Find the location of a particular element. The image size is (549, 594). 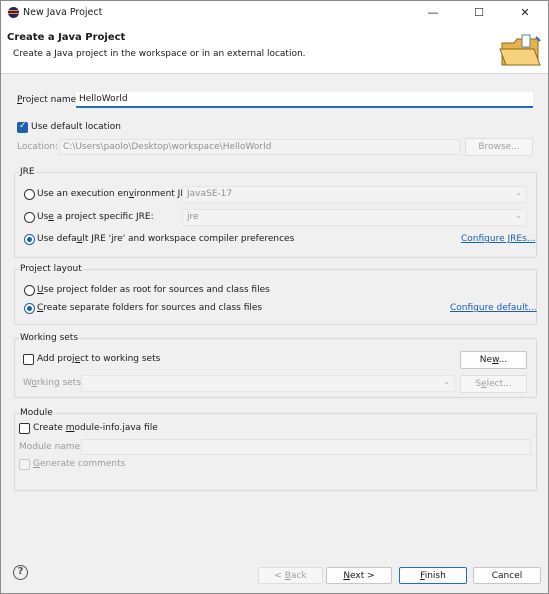

window-title: New Java Project is located at coordinates (63, 12).